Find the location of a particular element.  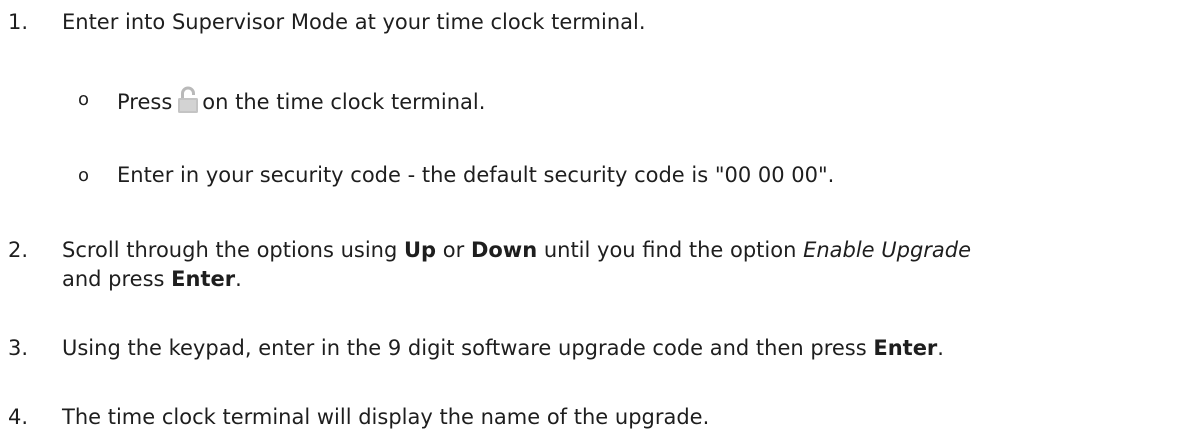

step-number: 4. is located at coordinates (18, 417).